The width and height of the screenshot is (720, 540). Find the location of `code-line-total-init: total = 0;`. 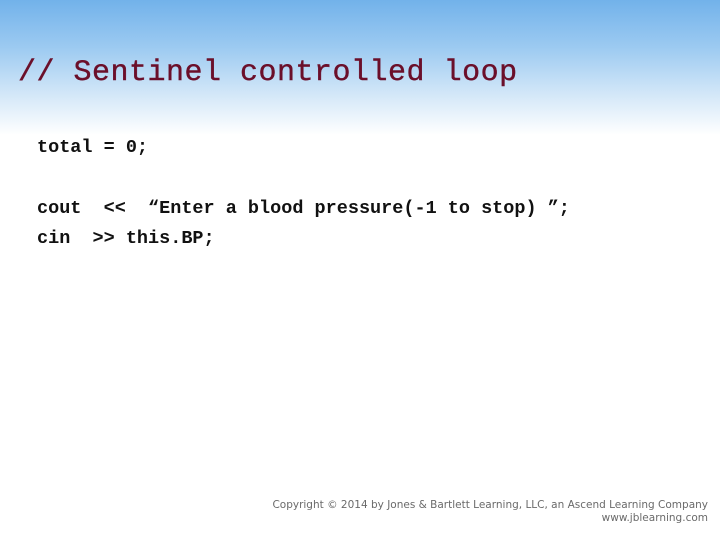

code-line-total-init: total = 0; is located at coordinates (93, 147).